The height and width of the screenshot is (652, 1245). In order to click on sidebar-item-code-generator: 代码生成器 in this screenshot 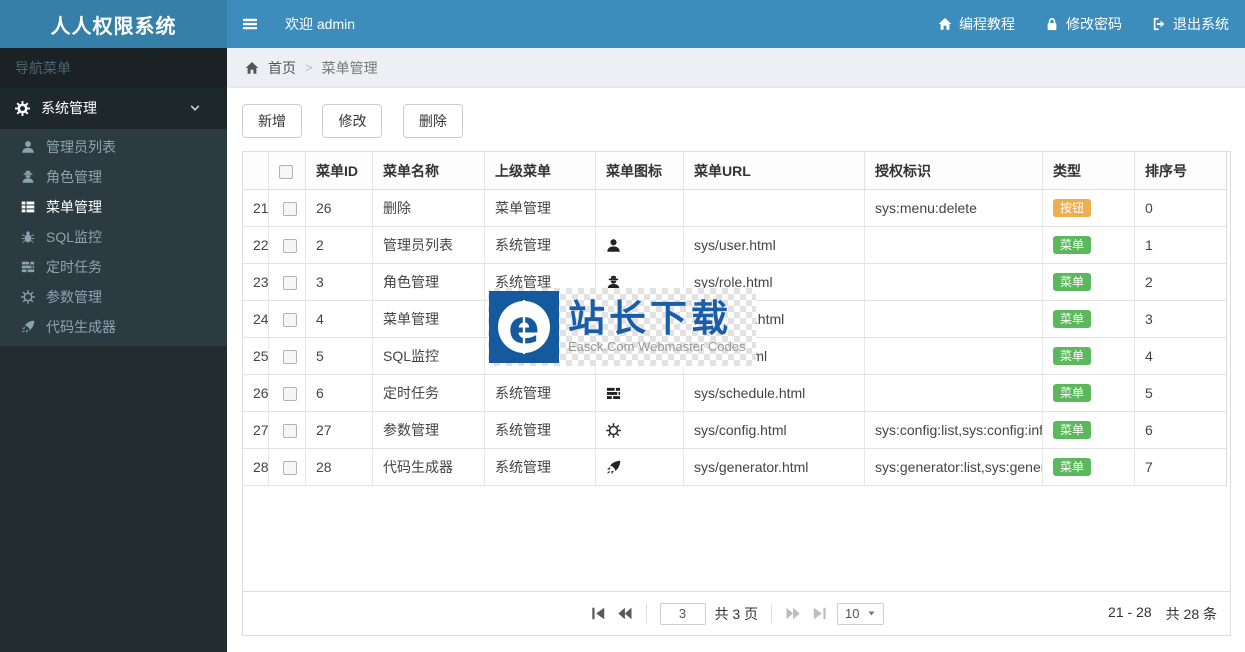, I will do `click(113, 327)`.